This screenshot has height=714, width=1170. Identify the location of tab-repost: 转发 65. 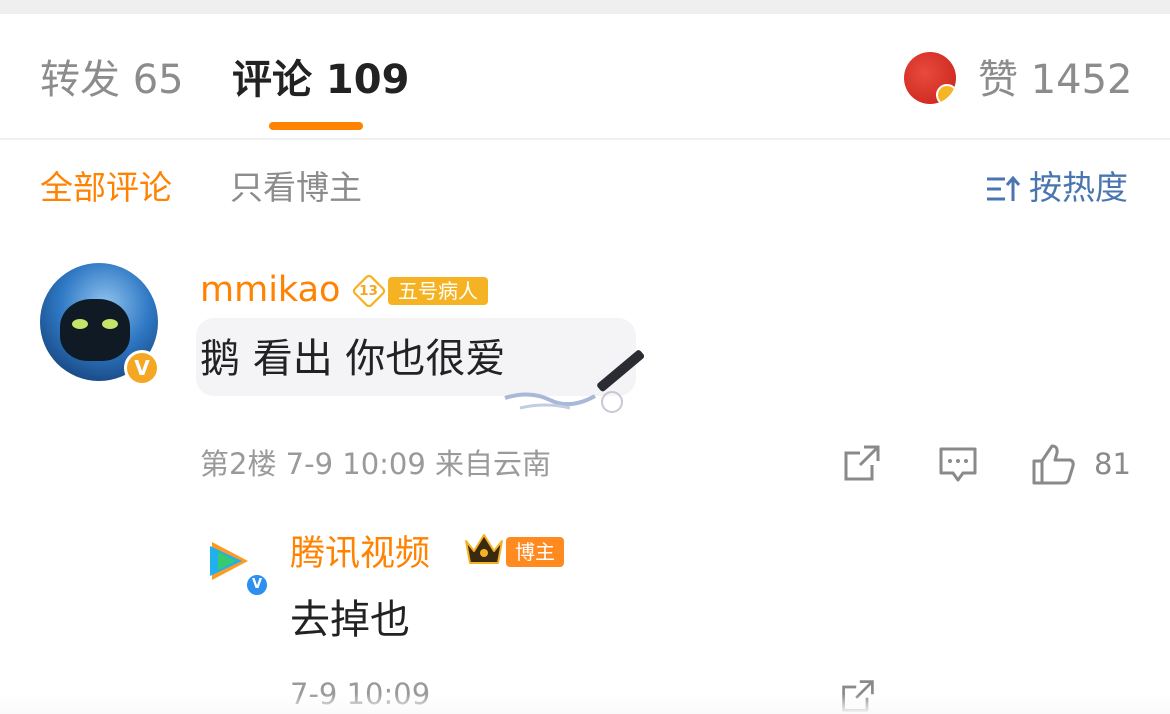
(112, 80).